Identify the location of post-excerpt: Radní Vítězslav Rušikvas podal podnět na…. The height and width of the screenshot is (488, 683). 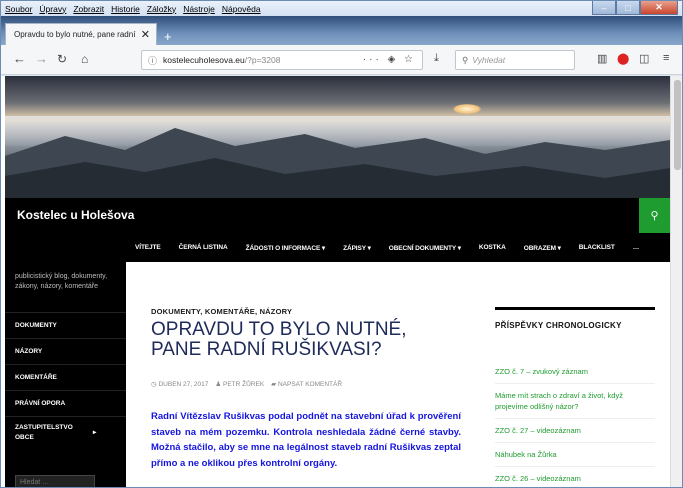
(306, 440).